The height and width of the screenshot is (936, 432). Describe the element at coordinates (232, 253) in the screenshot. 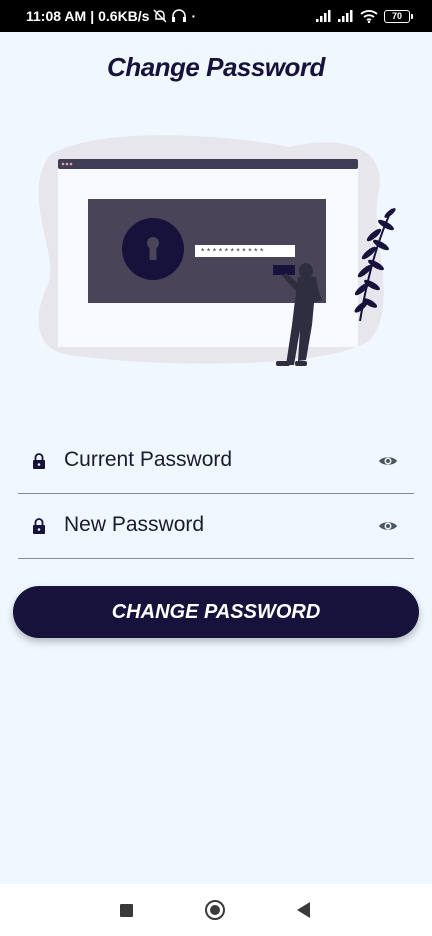

I see `illustration-password-mask: ***********` at that location.